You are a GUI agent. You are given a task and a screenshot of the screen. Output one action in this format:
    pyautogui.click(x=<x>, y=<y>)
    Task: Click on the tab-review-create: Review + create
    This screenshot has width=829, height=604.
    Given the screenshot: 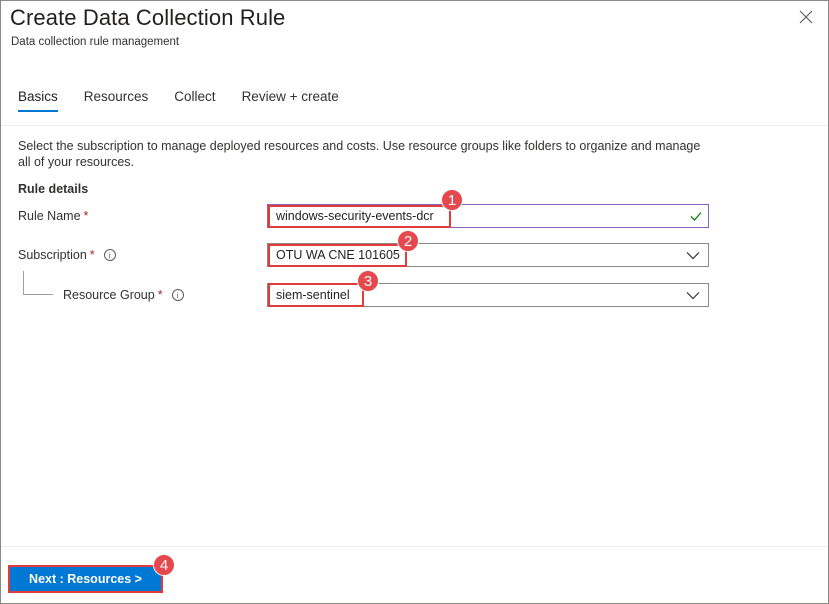 What is the action you would take?
    pyautogui.click(x=290, y=99)
    